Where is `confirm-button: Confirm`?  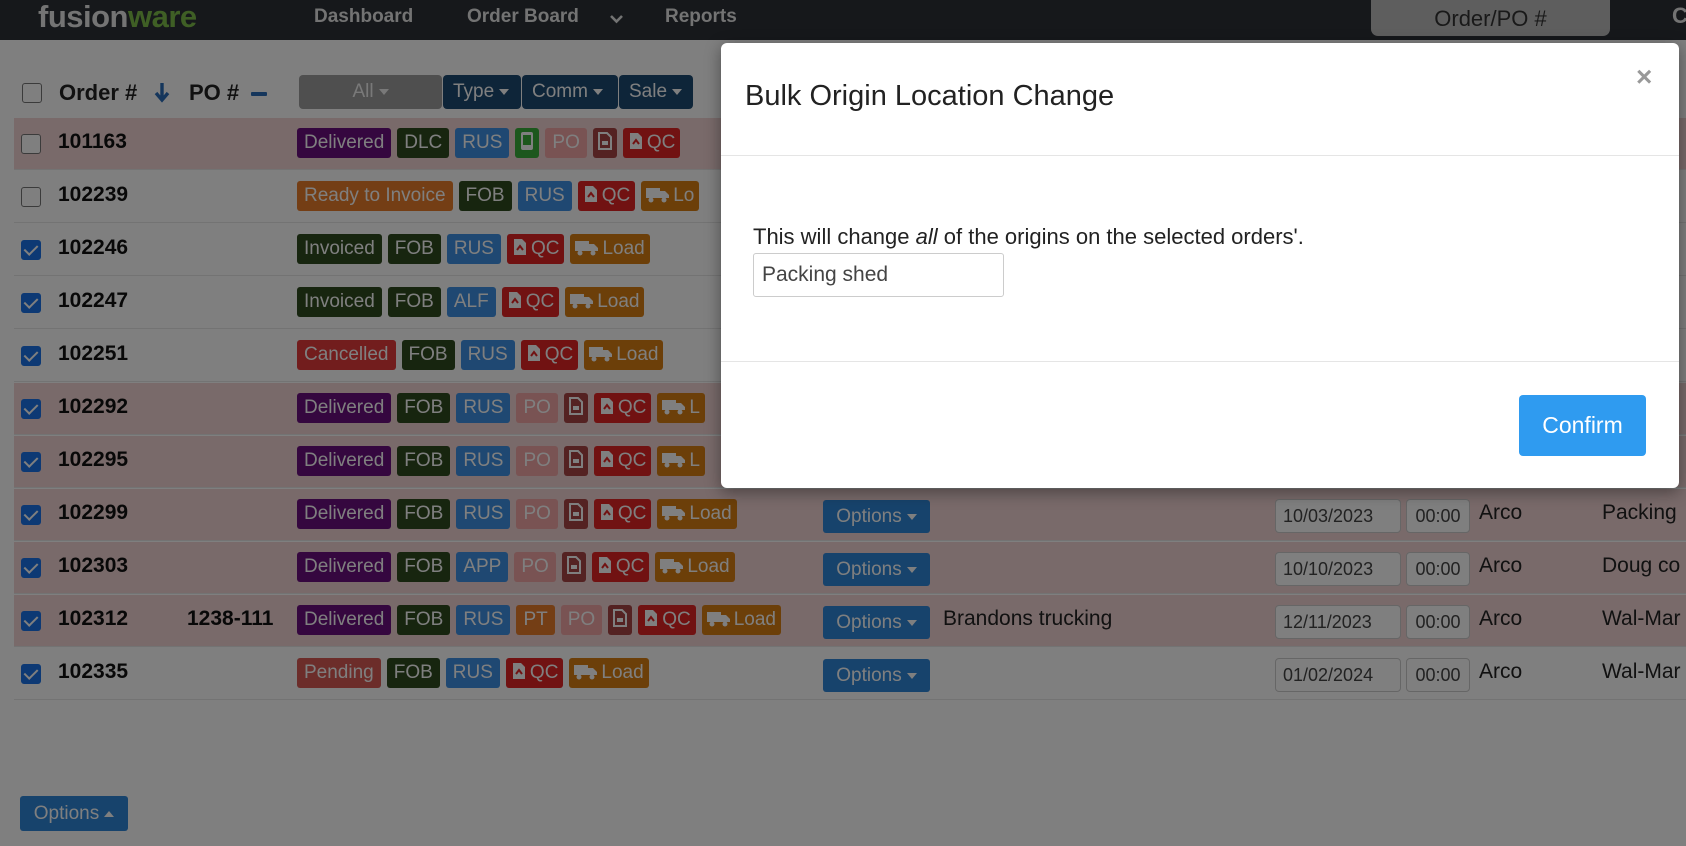
confirm-button: Confirm is located at coordinates (1582, 425).